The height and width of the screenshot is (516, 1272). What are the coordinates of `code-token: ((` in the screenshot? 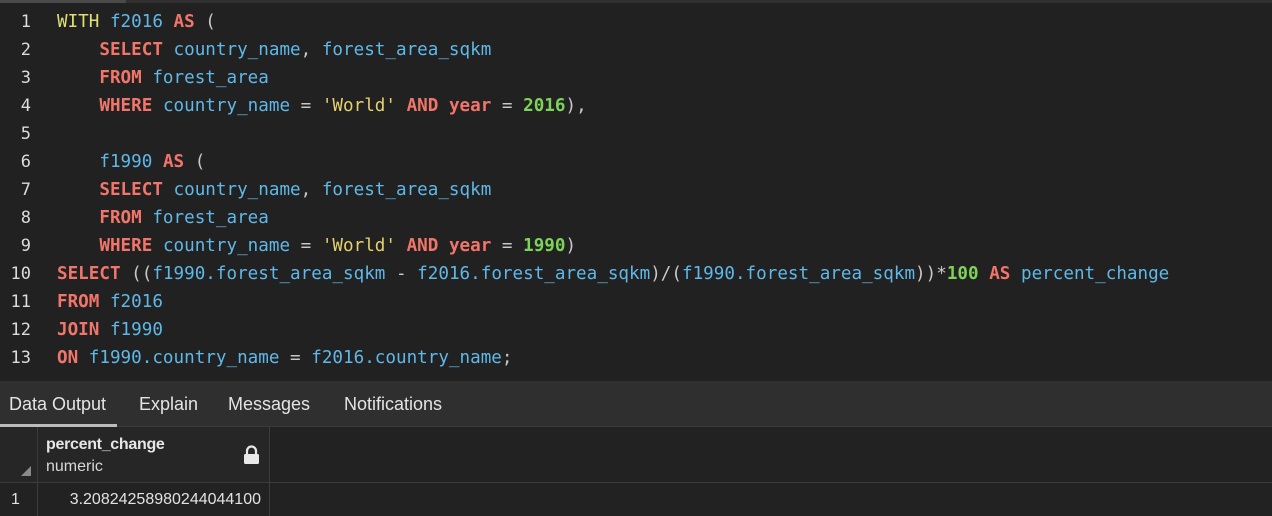 It's located at (136, 274).